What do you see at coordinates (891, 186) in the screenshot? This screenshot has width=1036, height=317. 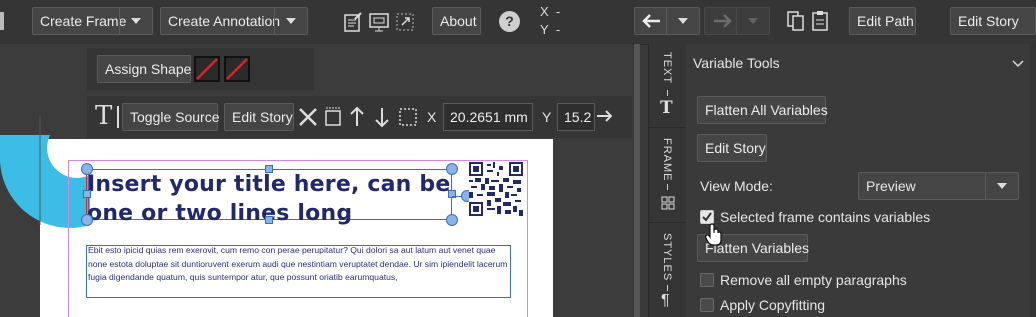 I see `view-mode-value: Preview` at bounding box center [891, 186].